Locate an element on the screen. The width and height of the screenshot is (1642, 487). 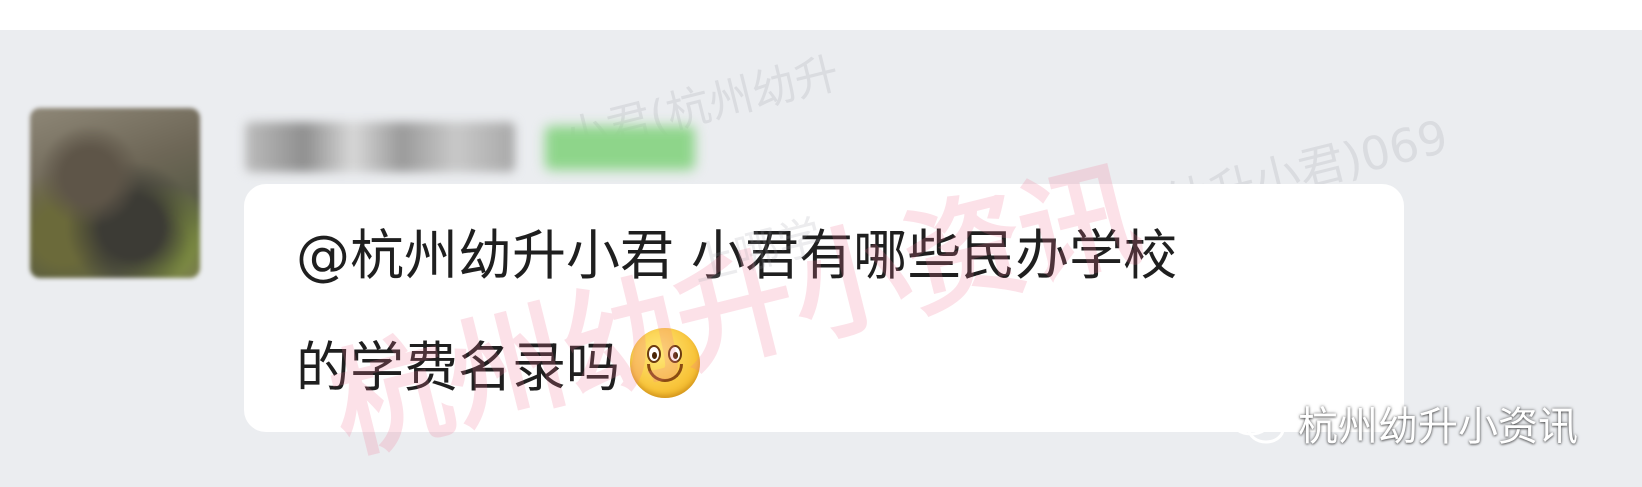
brand-watermark: 杭州幼升小资讯 is located at coordinates (1403, 423).